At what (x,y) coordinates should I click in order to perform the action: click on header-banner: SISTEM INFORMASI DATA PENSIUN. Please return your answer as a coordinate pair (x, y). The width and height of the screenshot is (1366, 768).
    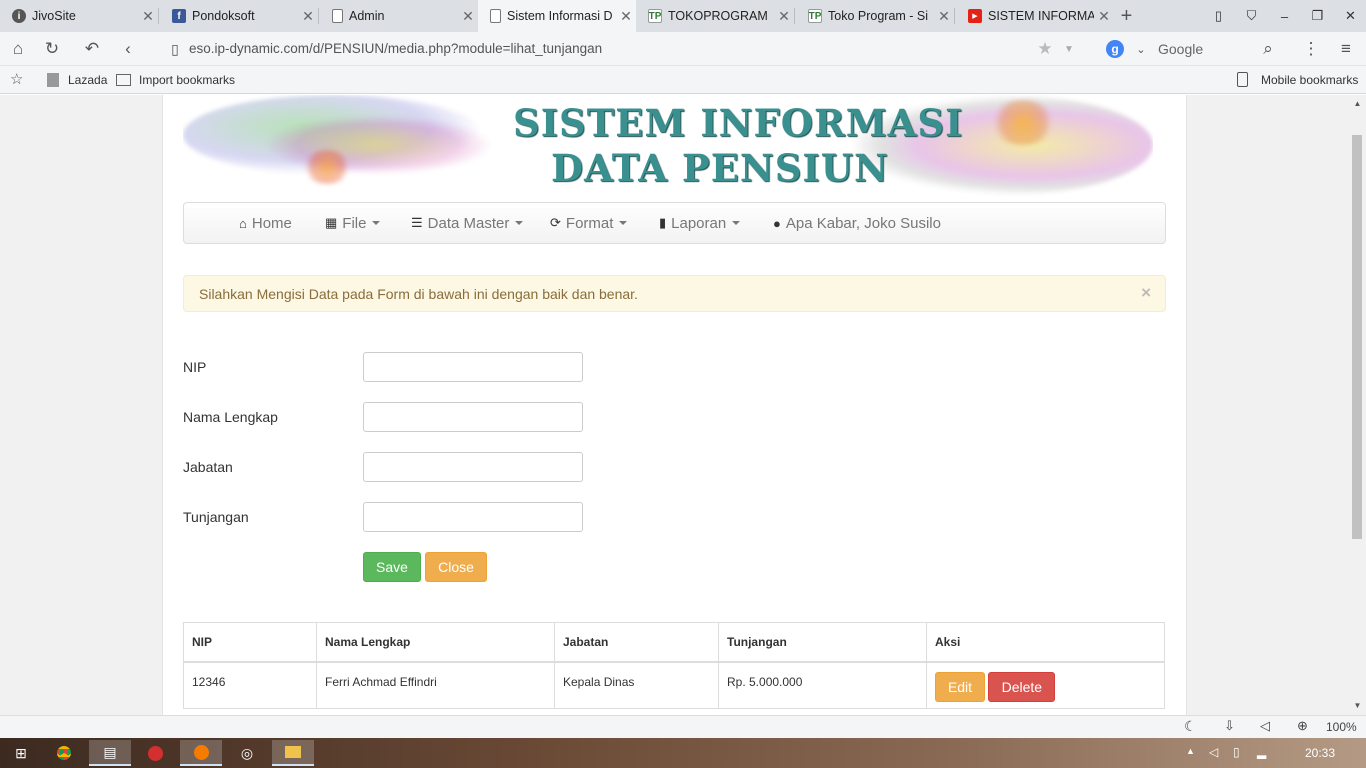
    Looking at the image, I should click on (668, 147).